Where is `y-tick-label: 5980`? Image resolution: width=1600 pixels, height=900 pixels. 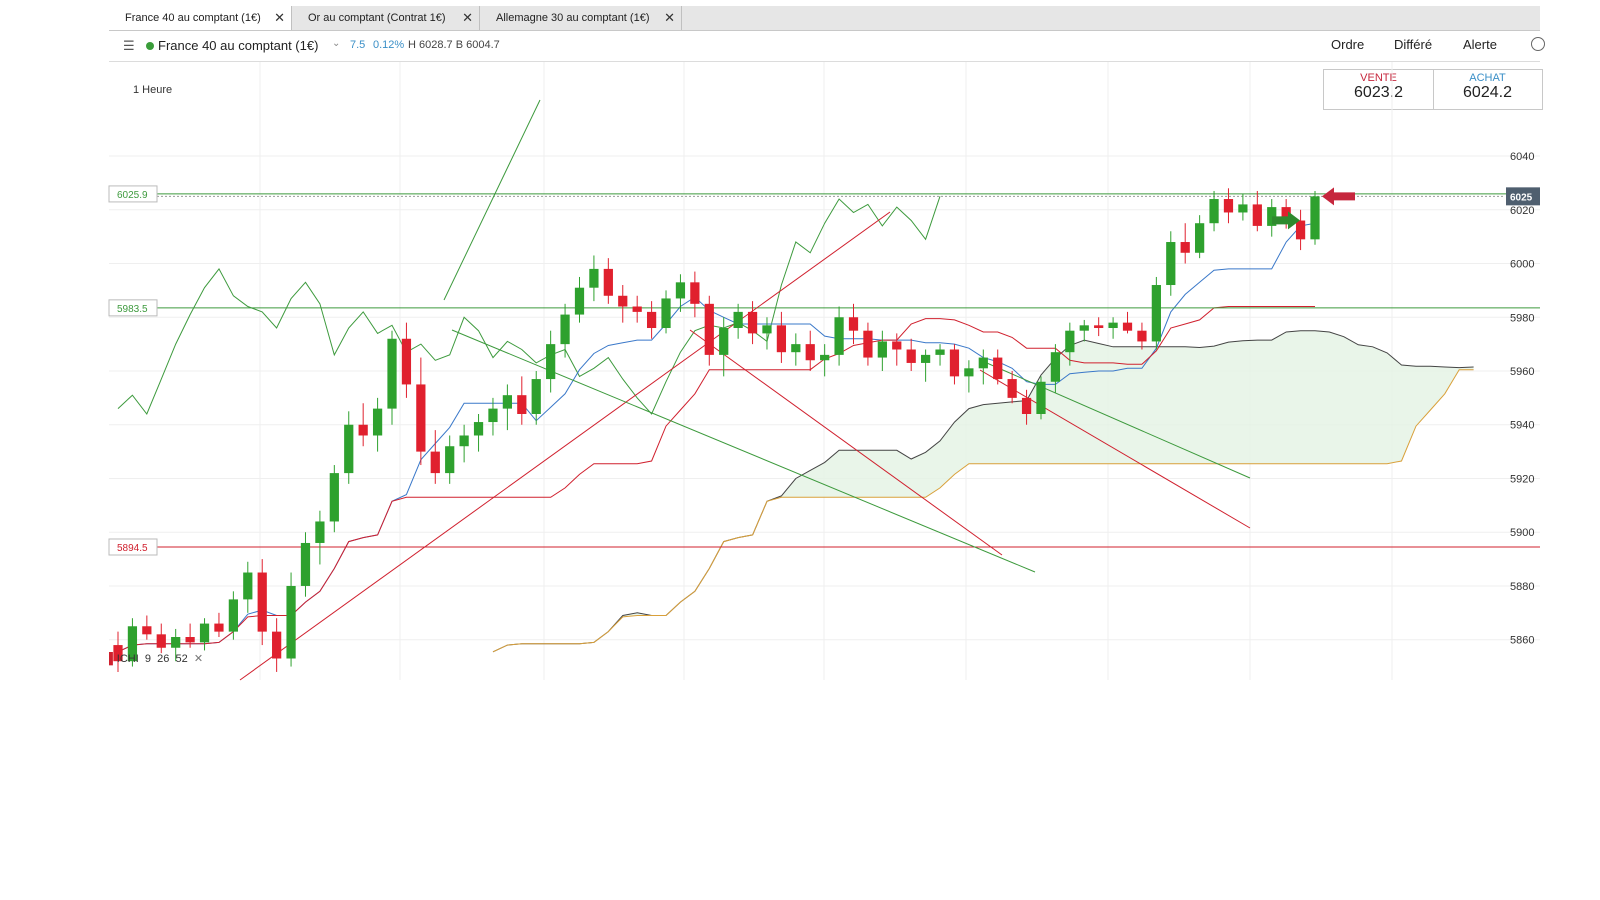 y-tick-label: 5980 is located at coordinates (1522, 318).